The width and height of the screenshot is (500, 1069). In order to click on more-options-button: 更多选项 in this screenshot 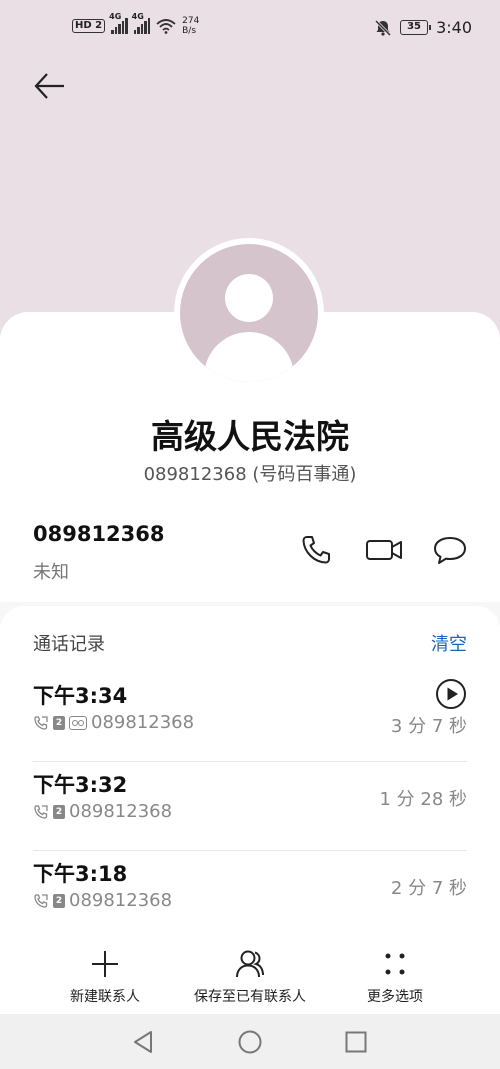, I will do `click(395, 979)`.